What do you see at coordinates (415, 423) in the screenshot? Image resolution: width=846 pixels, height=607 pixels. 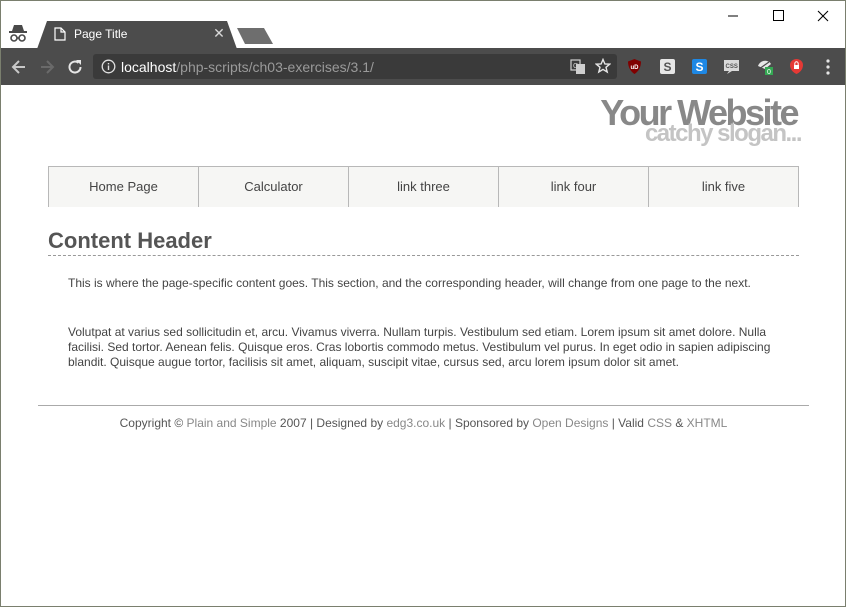 I see `footer-link-edg3: edg3.co.uk` at bounding box center [415, 423].